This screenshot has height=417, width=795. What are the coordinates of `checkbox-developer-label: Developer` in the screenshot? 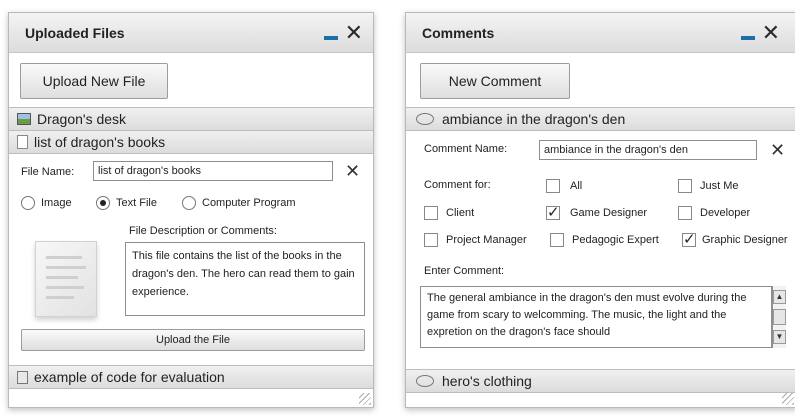 It's located at (725, 213).